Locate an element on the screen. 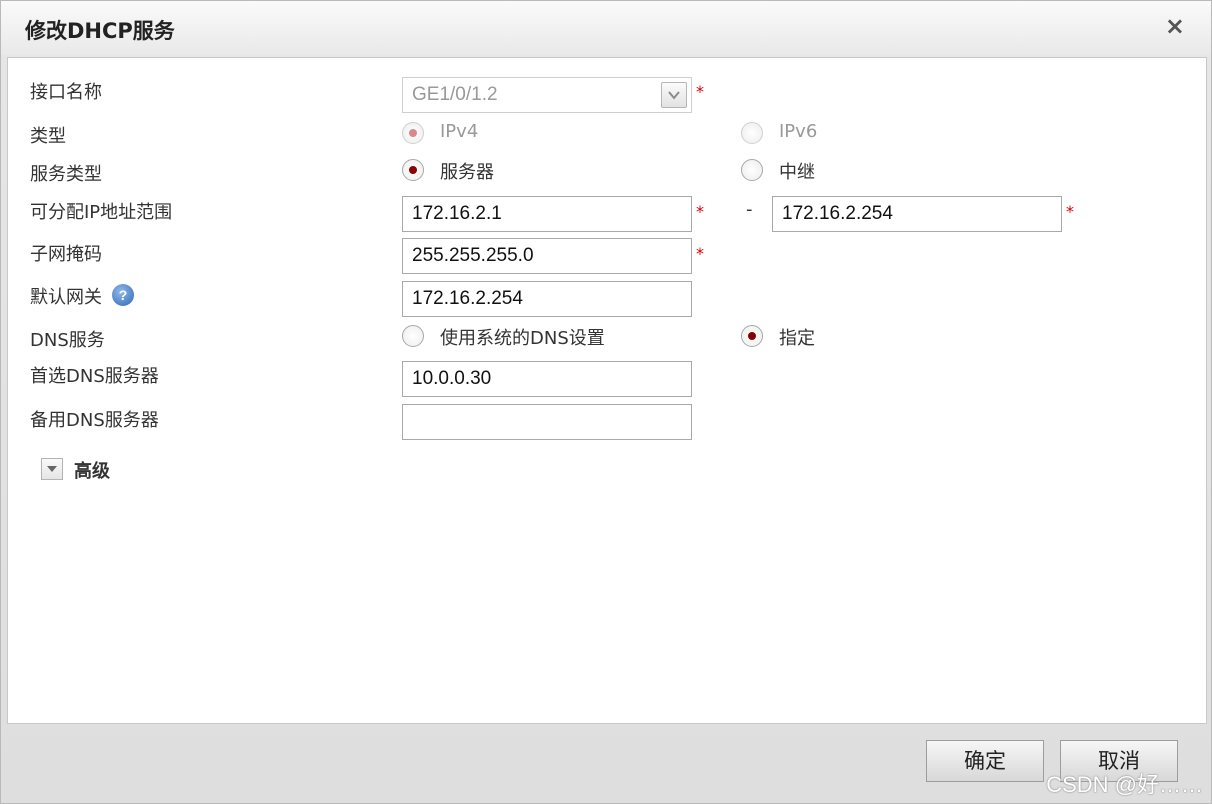  dialog-titlebar: 修改DHCP服务 × is located at coordinates (606, 28).